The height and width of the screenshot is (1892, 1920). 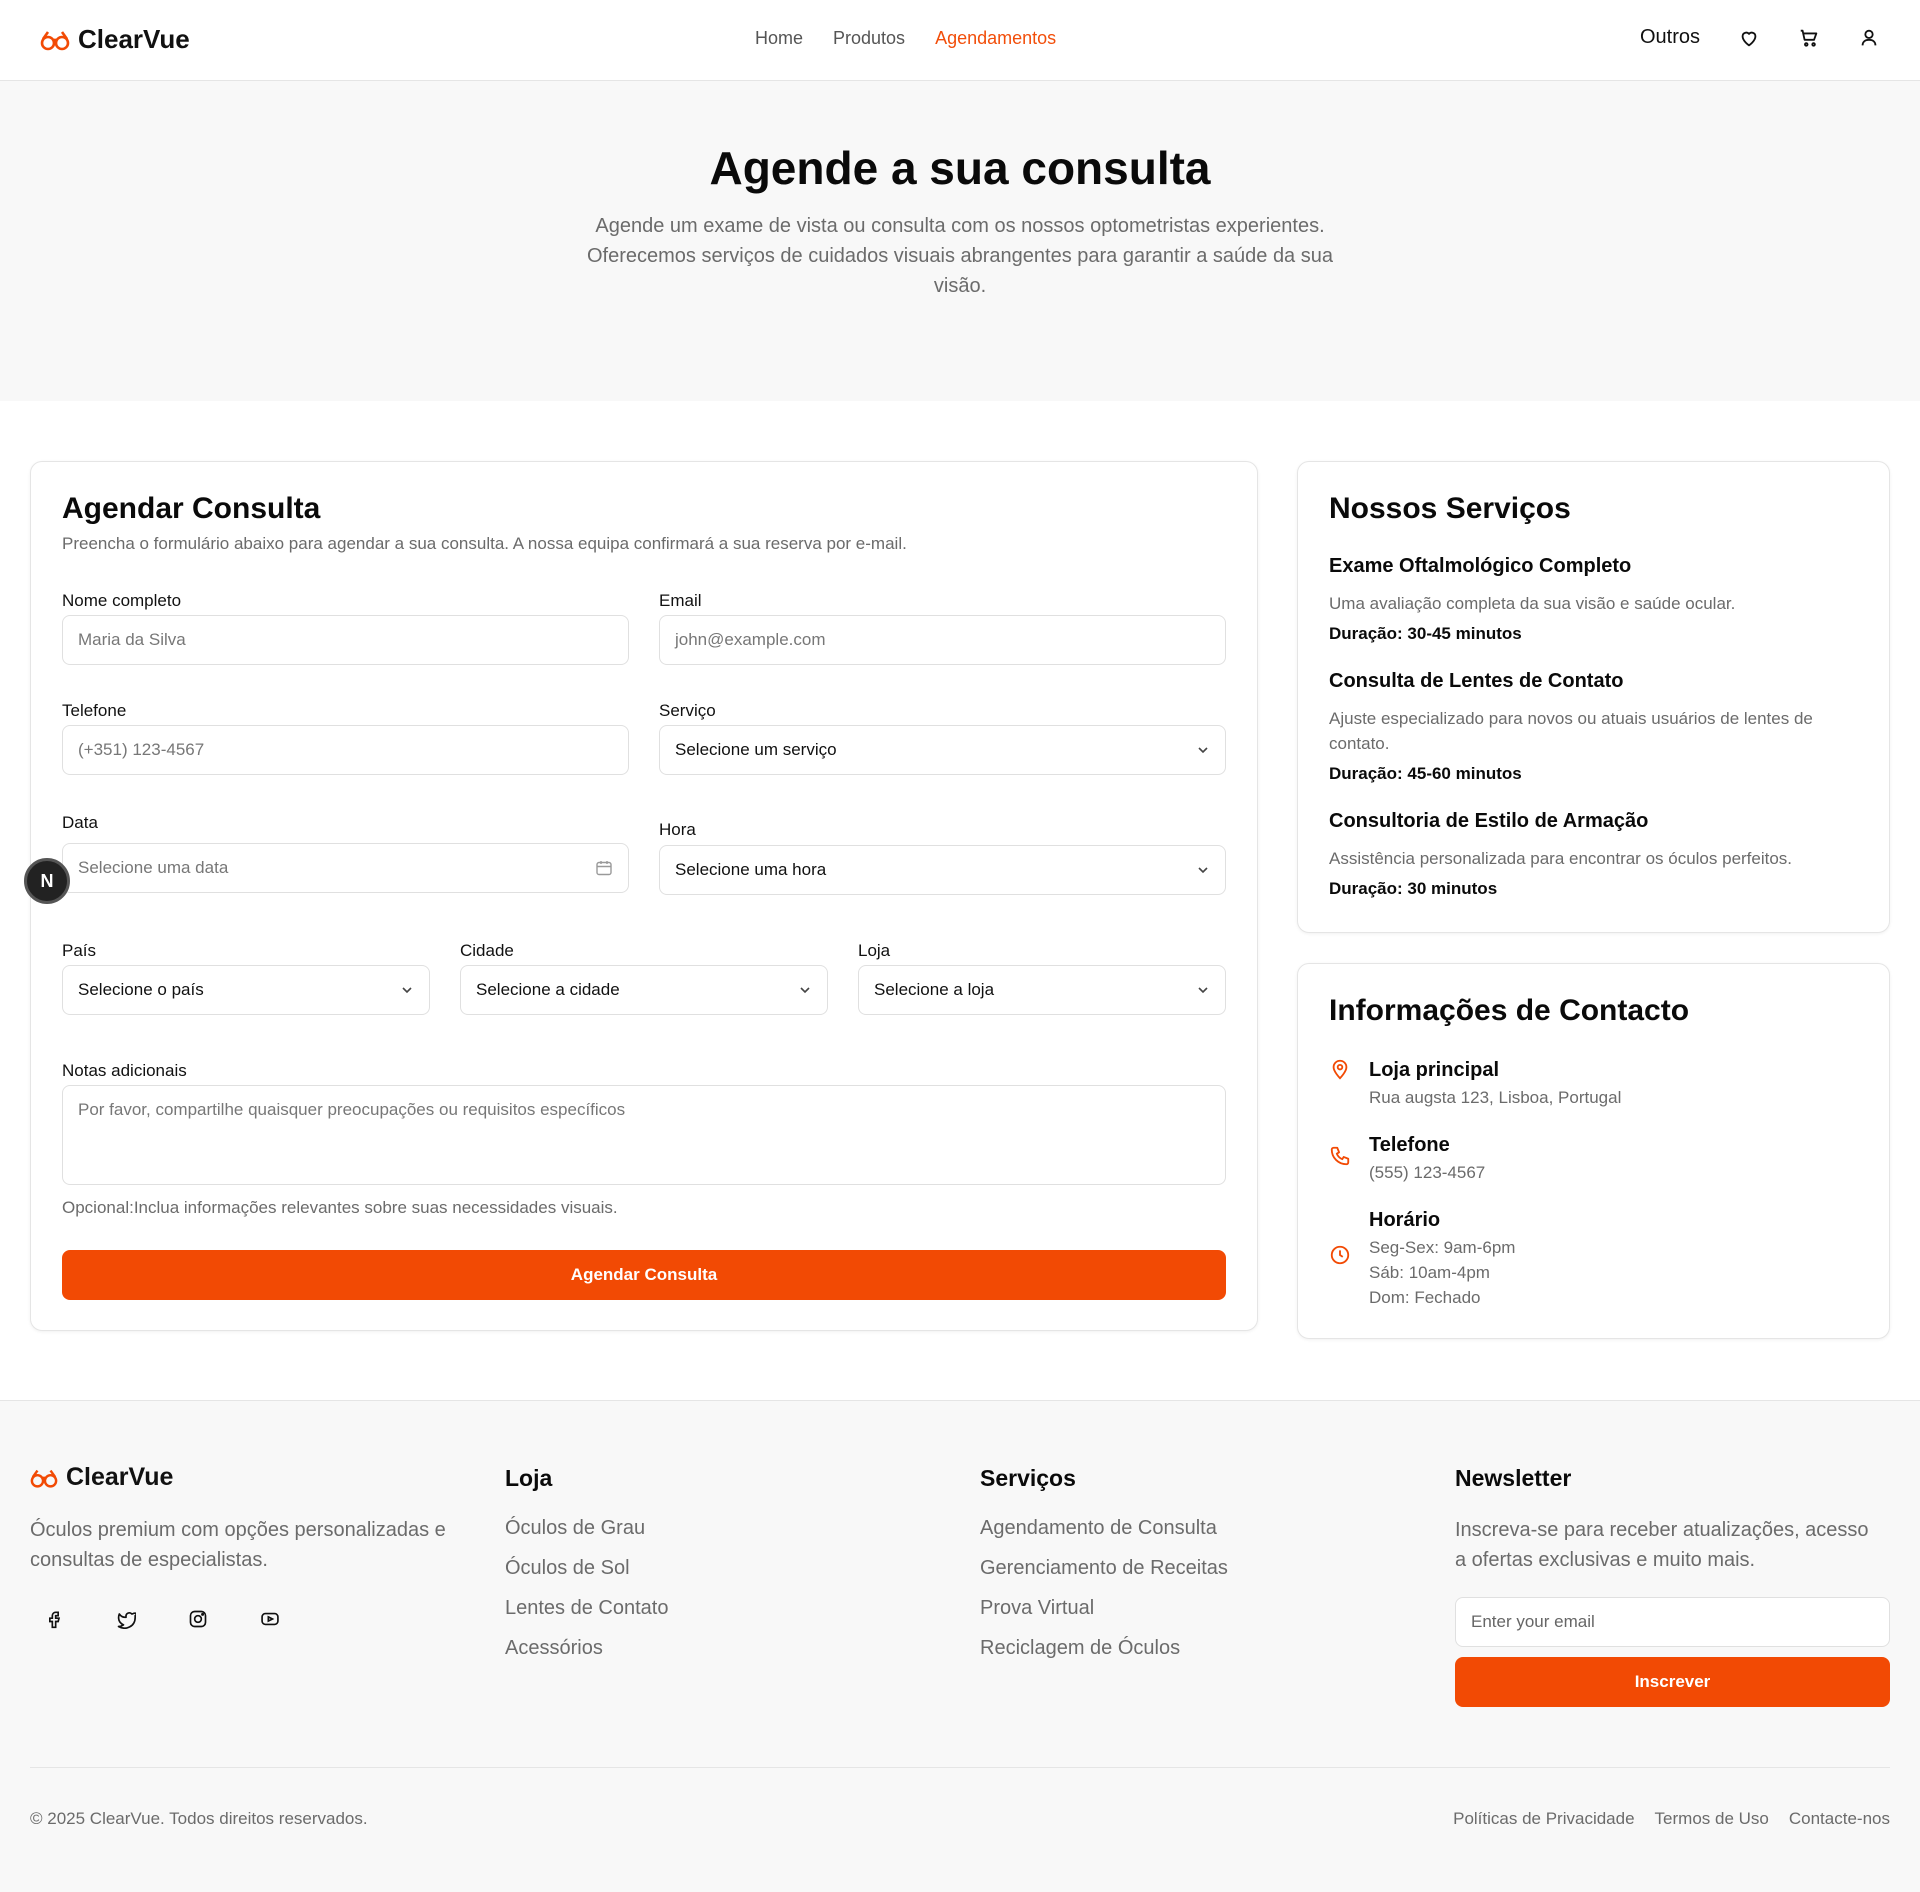 What do you see at coordinates (1670, 37) in the screenshot?
I see `nav-outros: Outros` at bounding box center [1670, 37].